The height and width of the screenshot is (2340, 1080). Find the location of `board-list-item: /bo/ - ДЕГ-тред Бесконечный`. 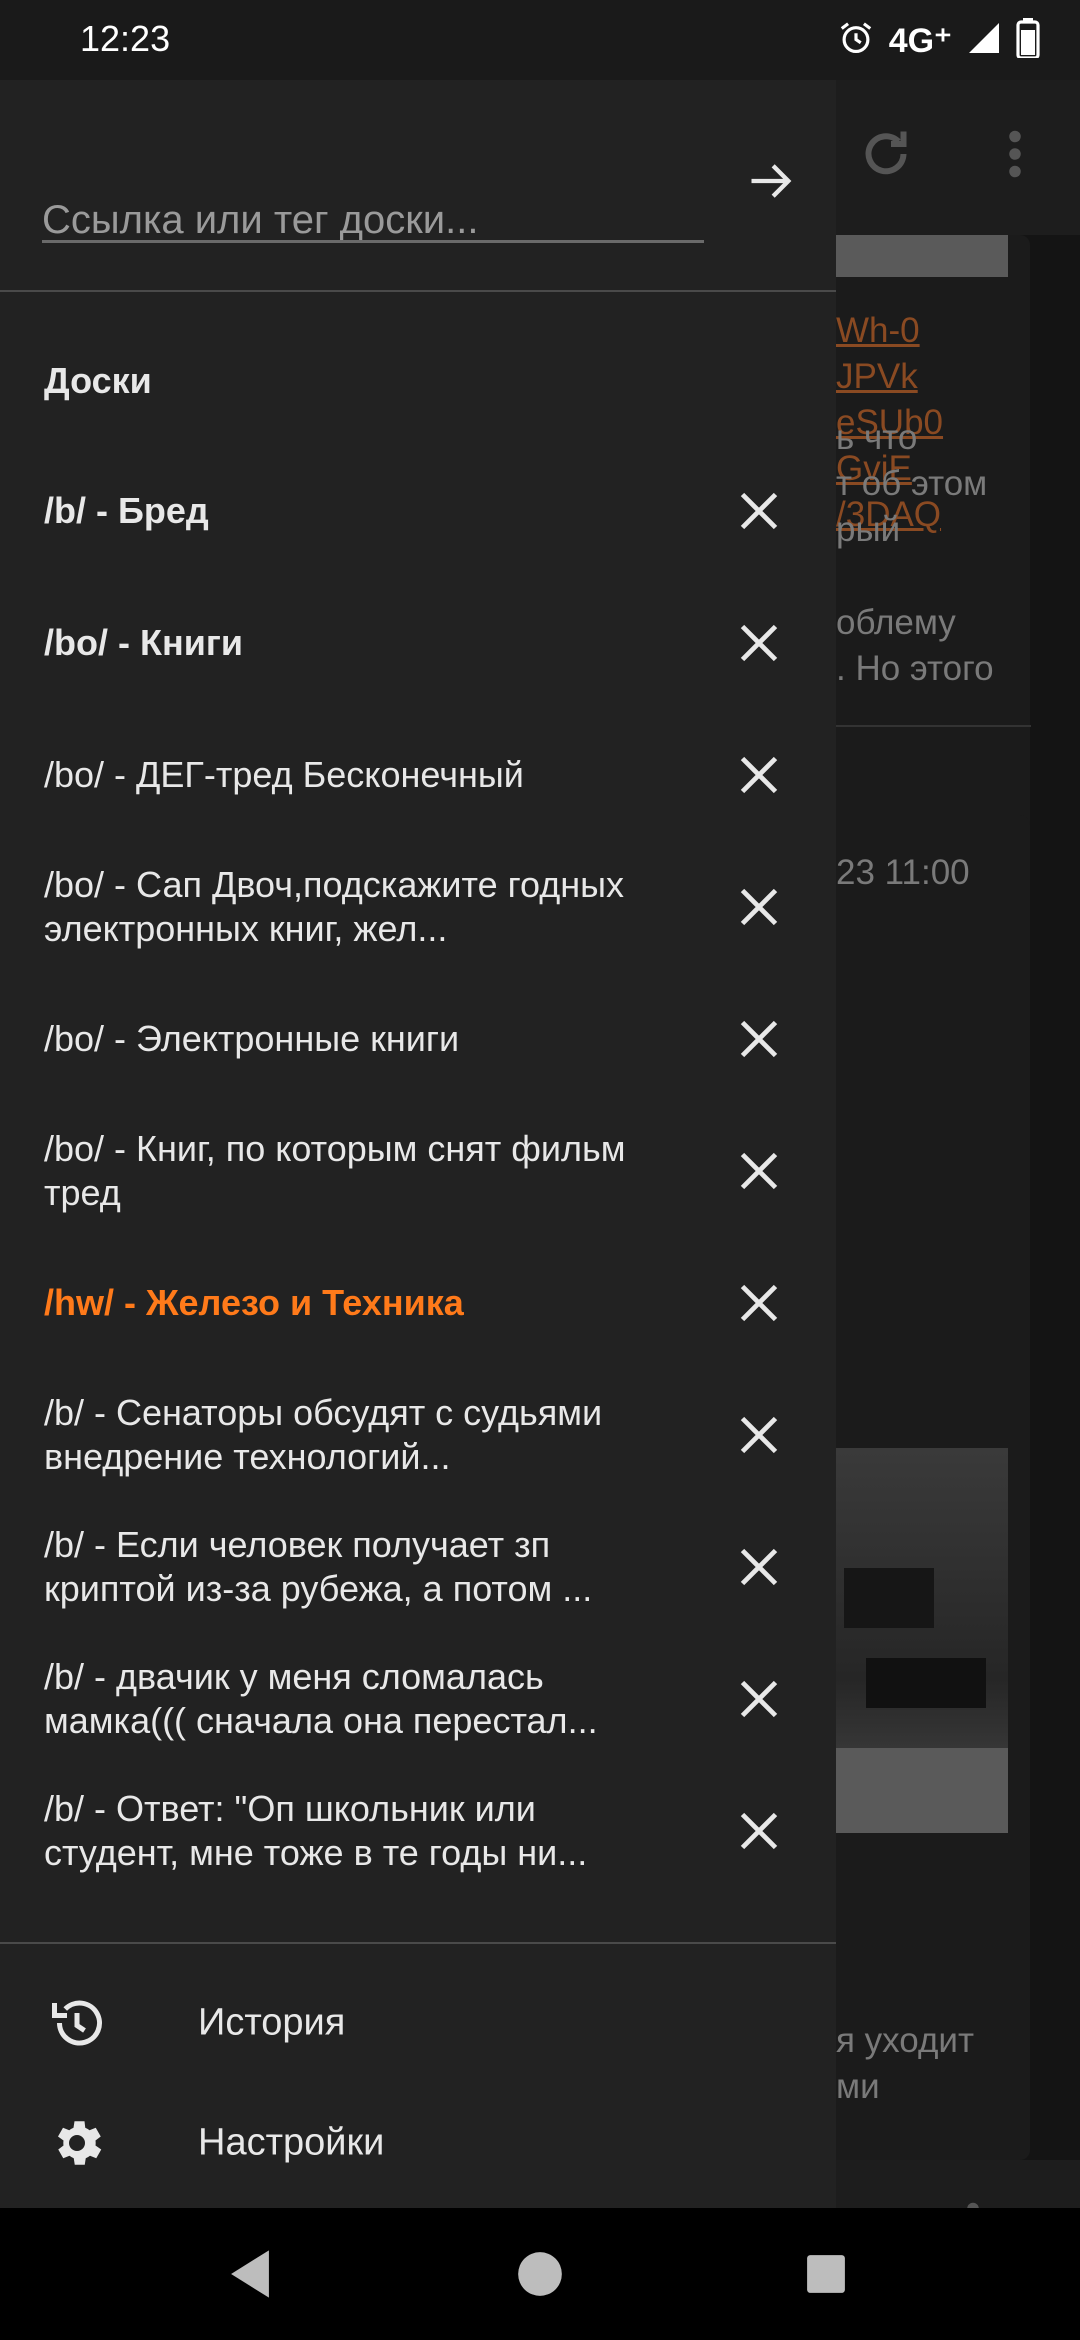

board-list-item: /bo/ - ДЕГ-тред Бесконечный is located at coordinates (418, 775).